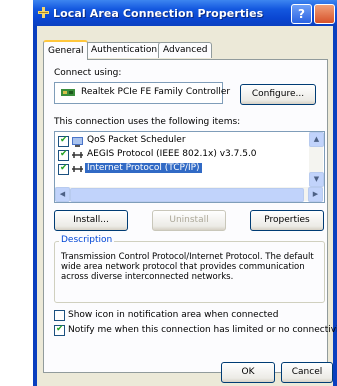 This screenshot has height=386, width=337. Describe the element at coordinates (324, 14) in the screenshot. I see `close-button` at that location.